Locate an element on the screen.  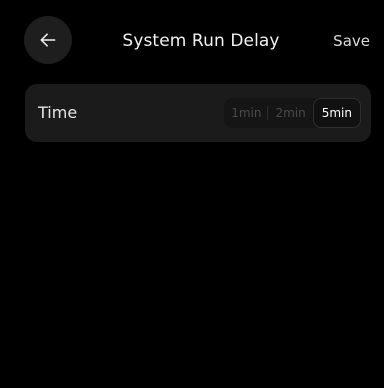
time-option-2min: 2min is located at coordinates (290, 113).